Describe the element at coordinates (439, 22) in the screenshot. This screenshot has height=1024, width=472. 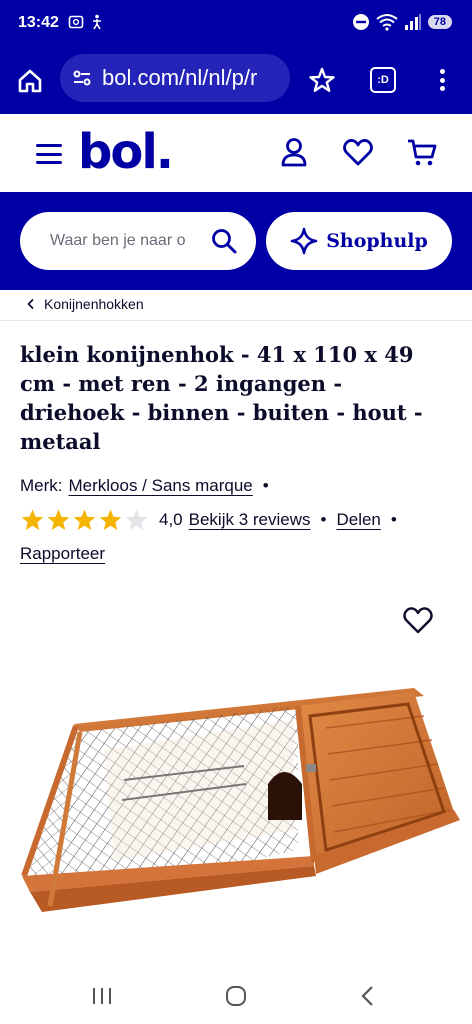
I see `battery-indicator: 78` at that location.